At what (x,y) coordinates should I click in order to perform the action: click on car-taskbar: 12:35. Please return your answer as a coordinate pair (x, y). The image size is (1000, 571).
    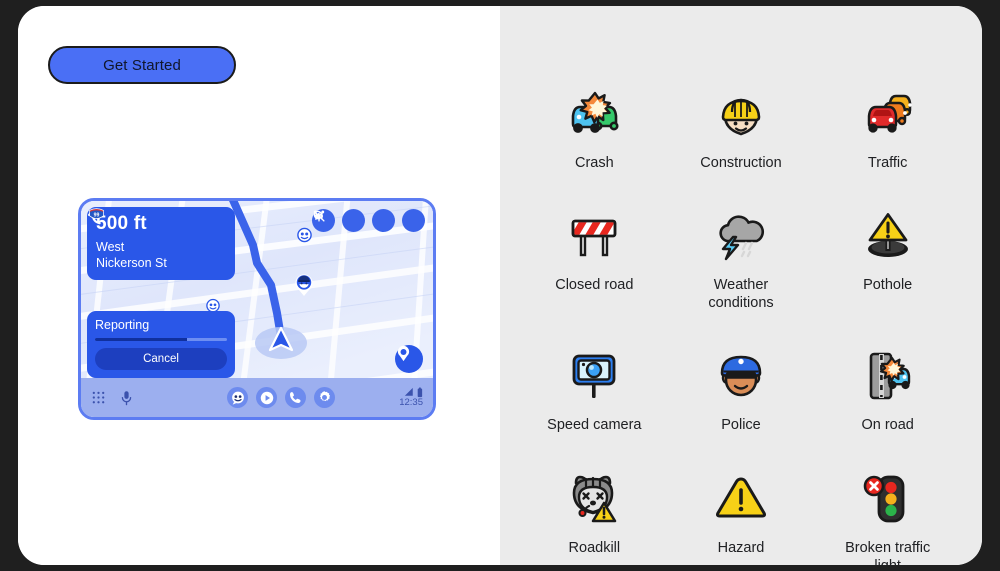
    Looking at the image, I should click on (257, 397).